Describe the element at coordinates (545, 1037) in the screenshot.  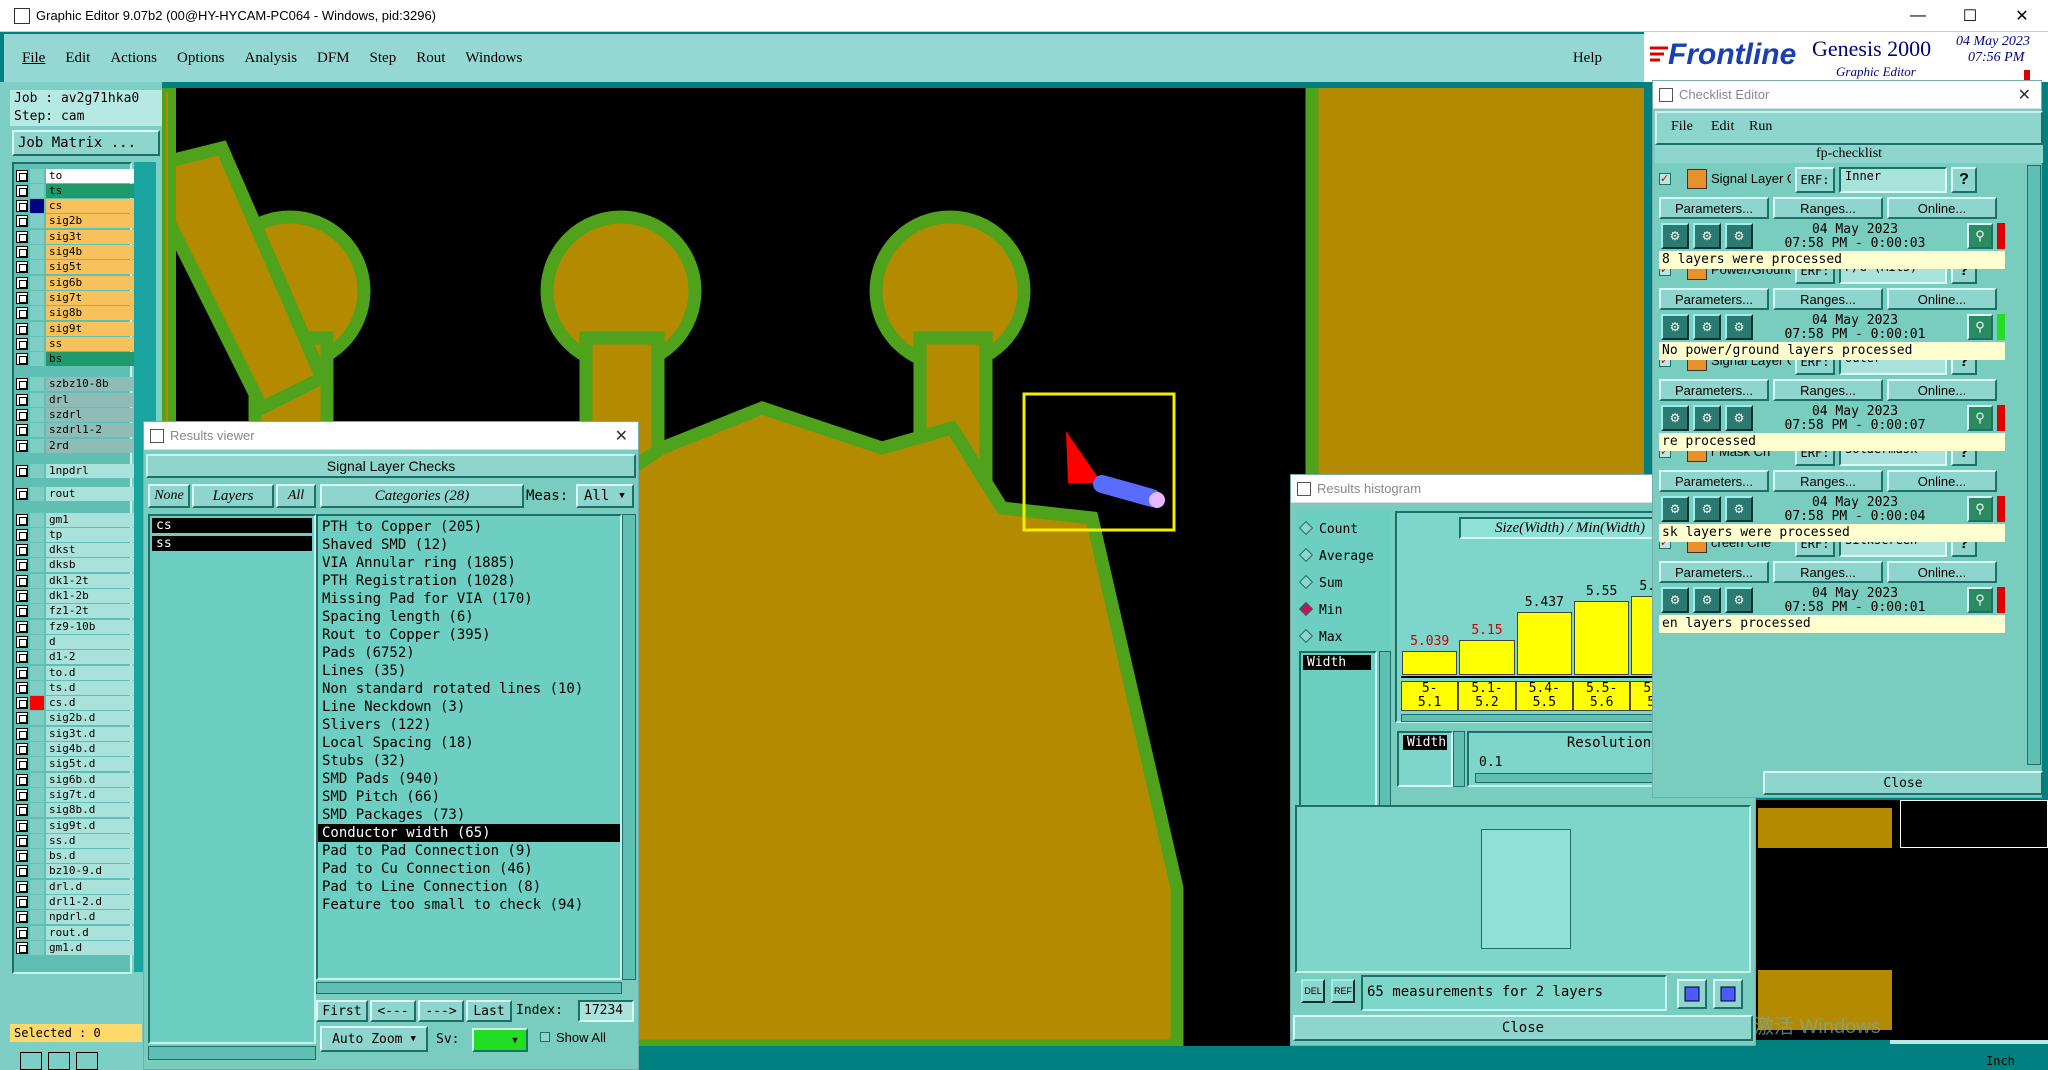
I see `show-all-checkbox` at that location.